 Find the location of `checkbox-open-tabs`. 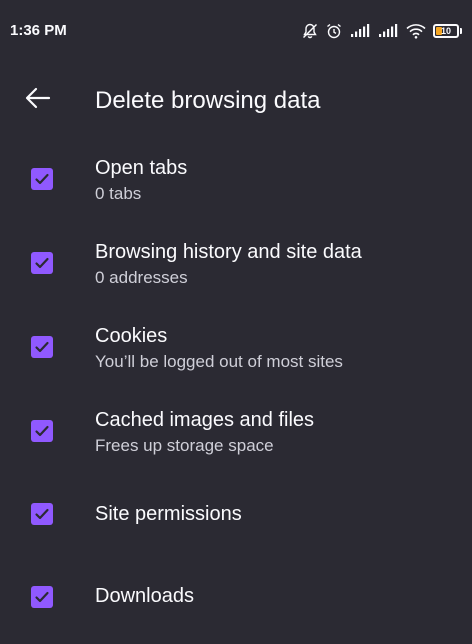

checkbox-open-tabs is located at coordinates (42, 179).